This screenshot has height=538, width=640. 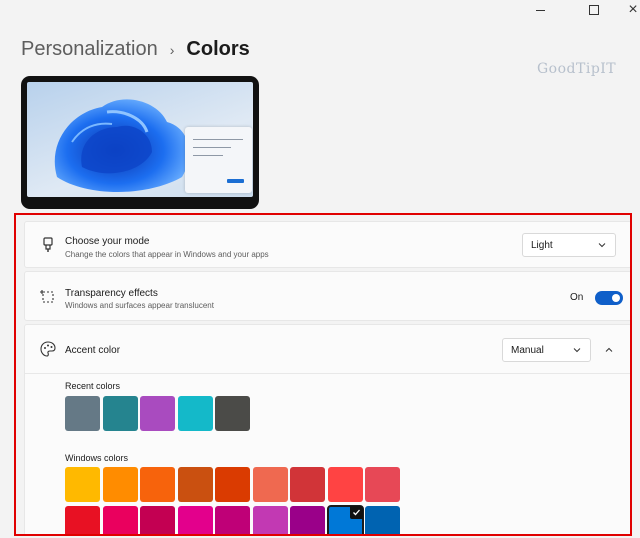 I want to click on transparency-state-label: On, so click(x=577, y=297).